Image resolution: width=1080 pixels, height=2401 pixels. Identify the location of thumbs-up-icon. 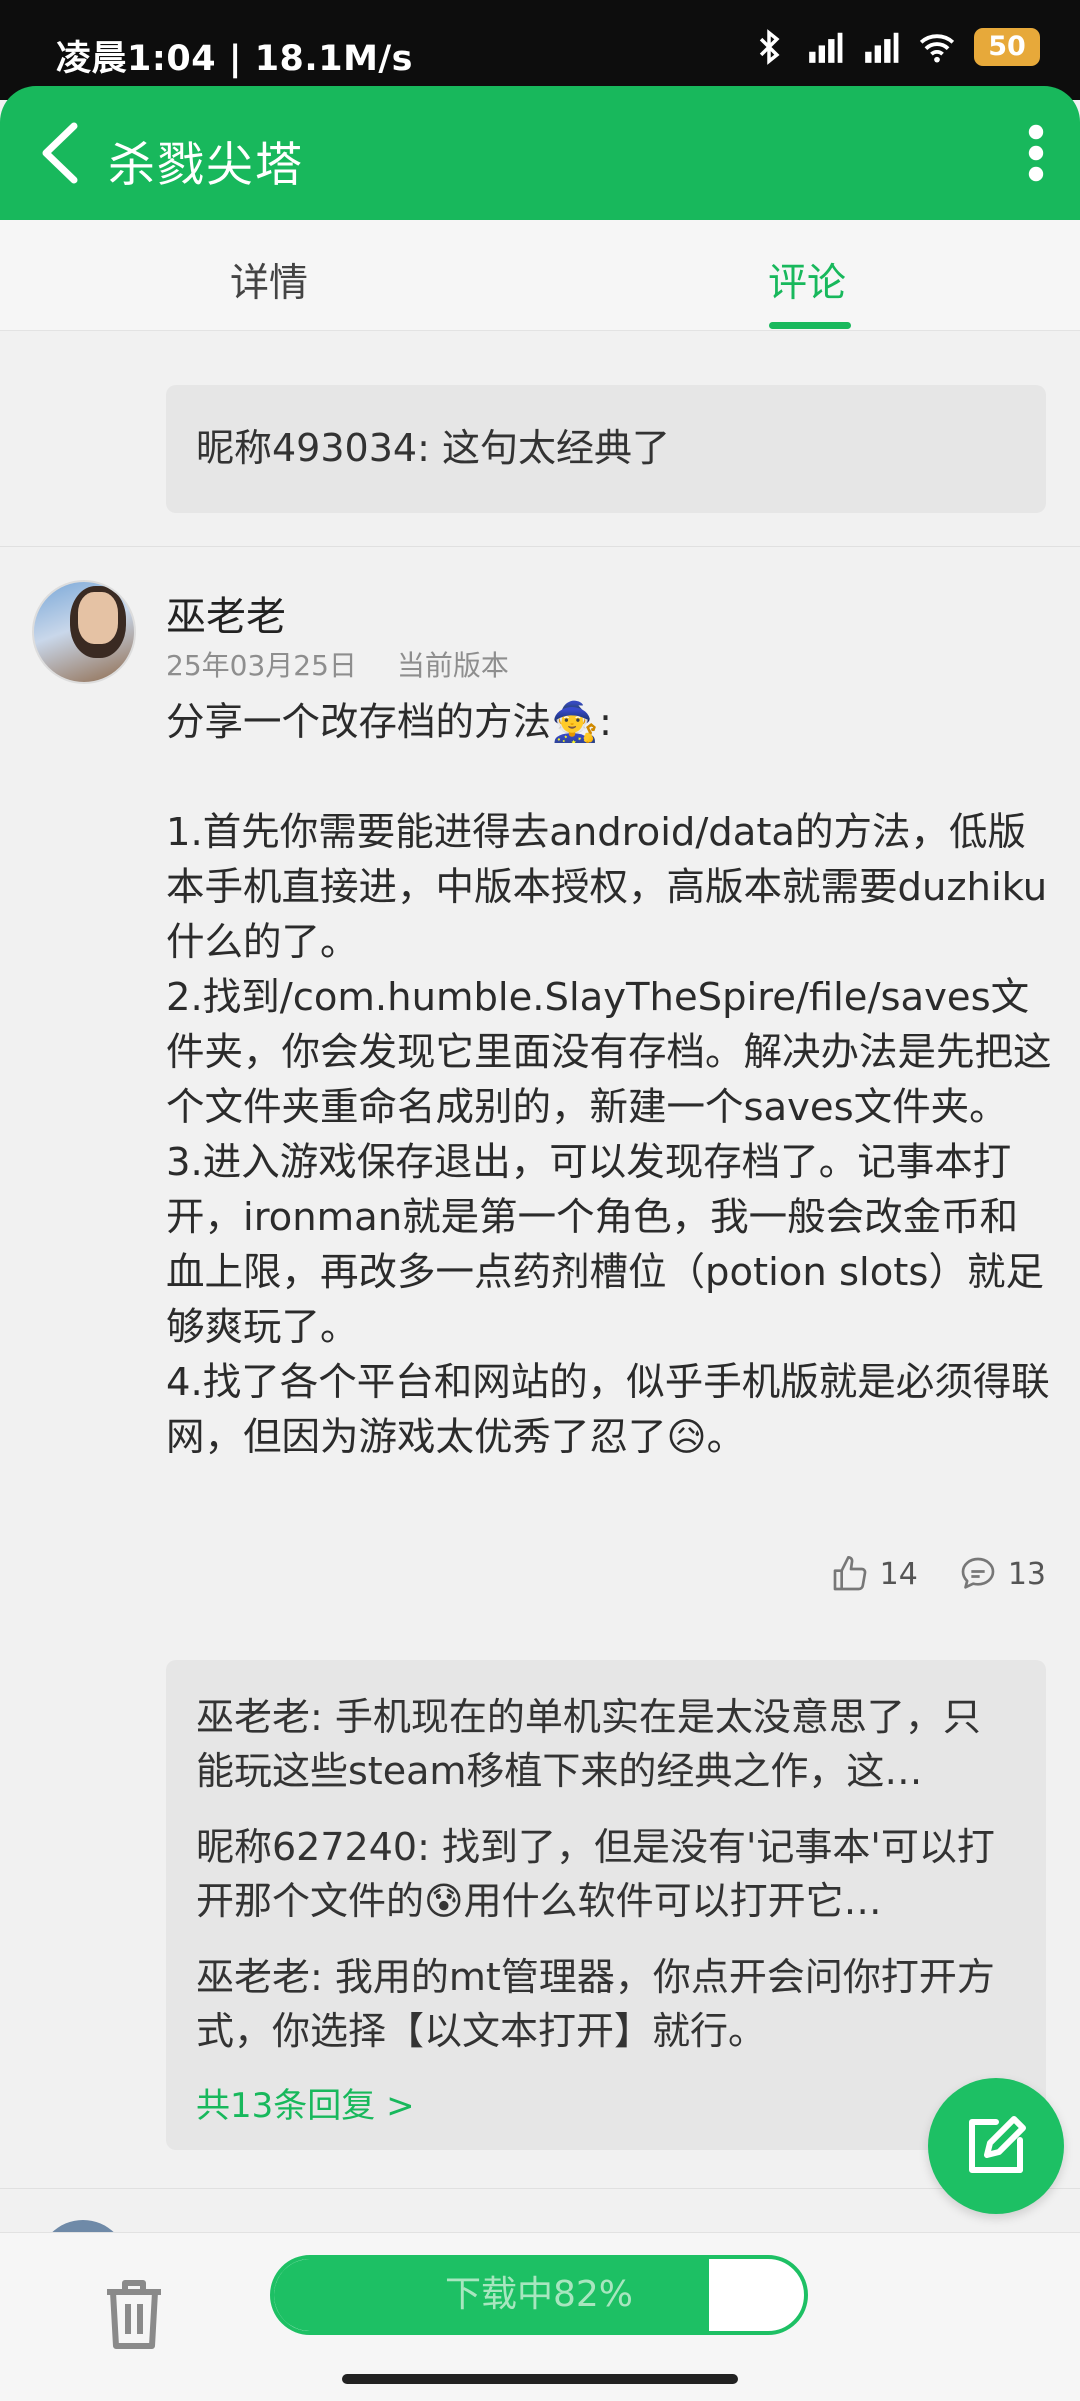
(849, 1573).